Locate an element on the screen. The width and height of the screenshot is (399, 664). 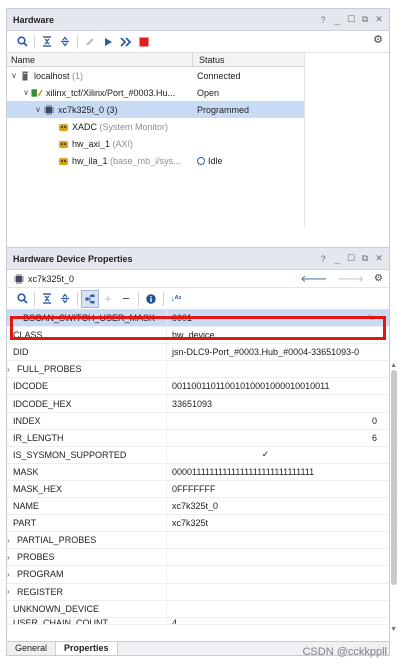
remove-icon: − is located at coordinates (126, 299).